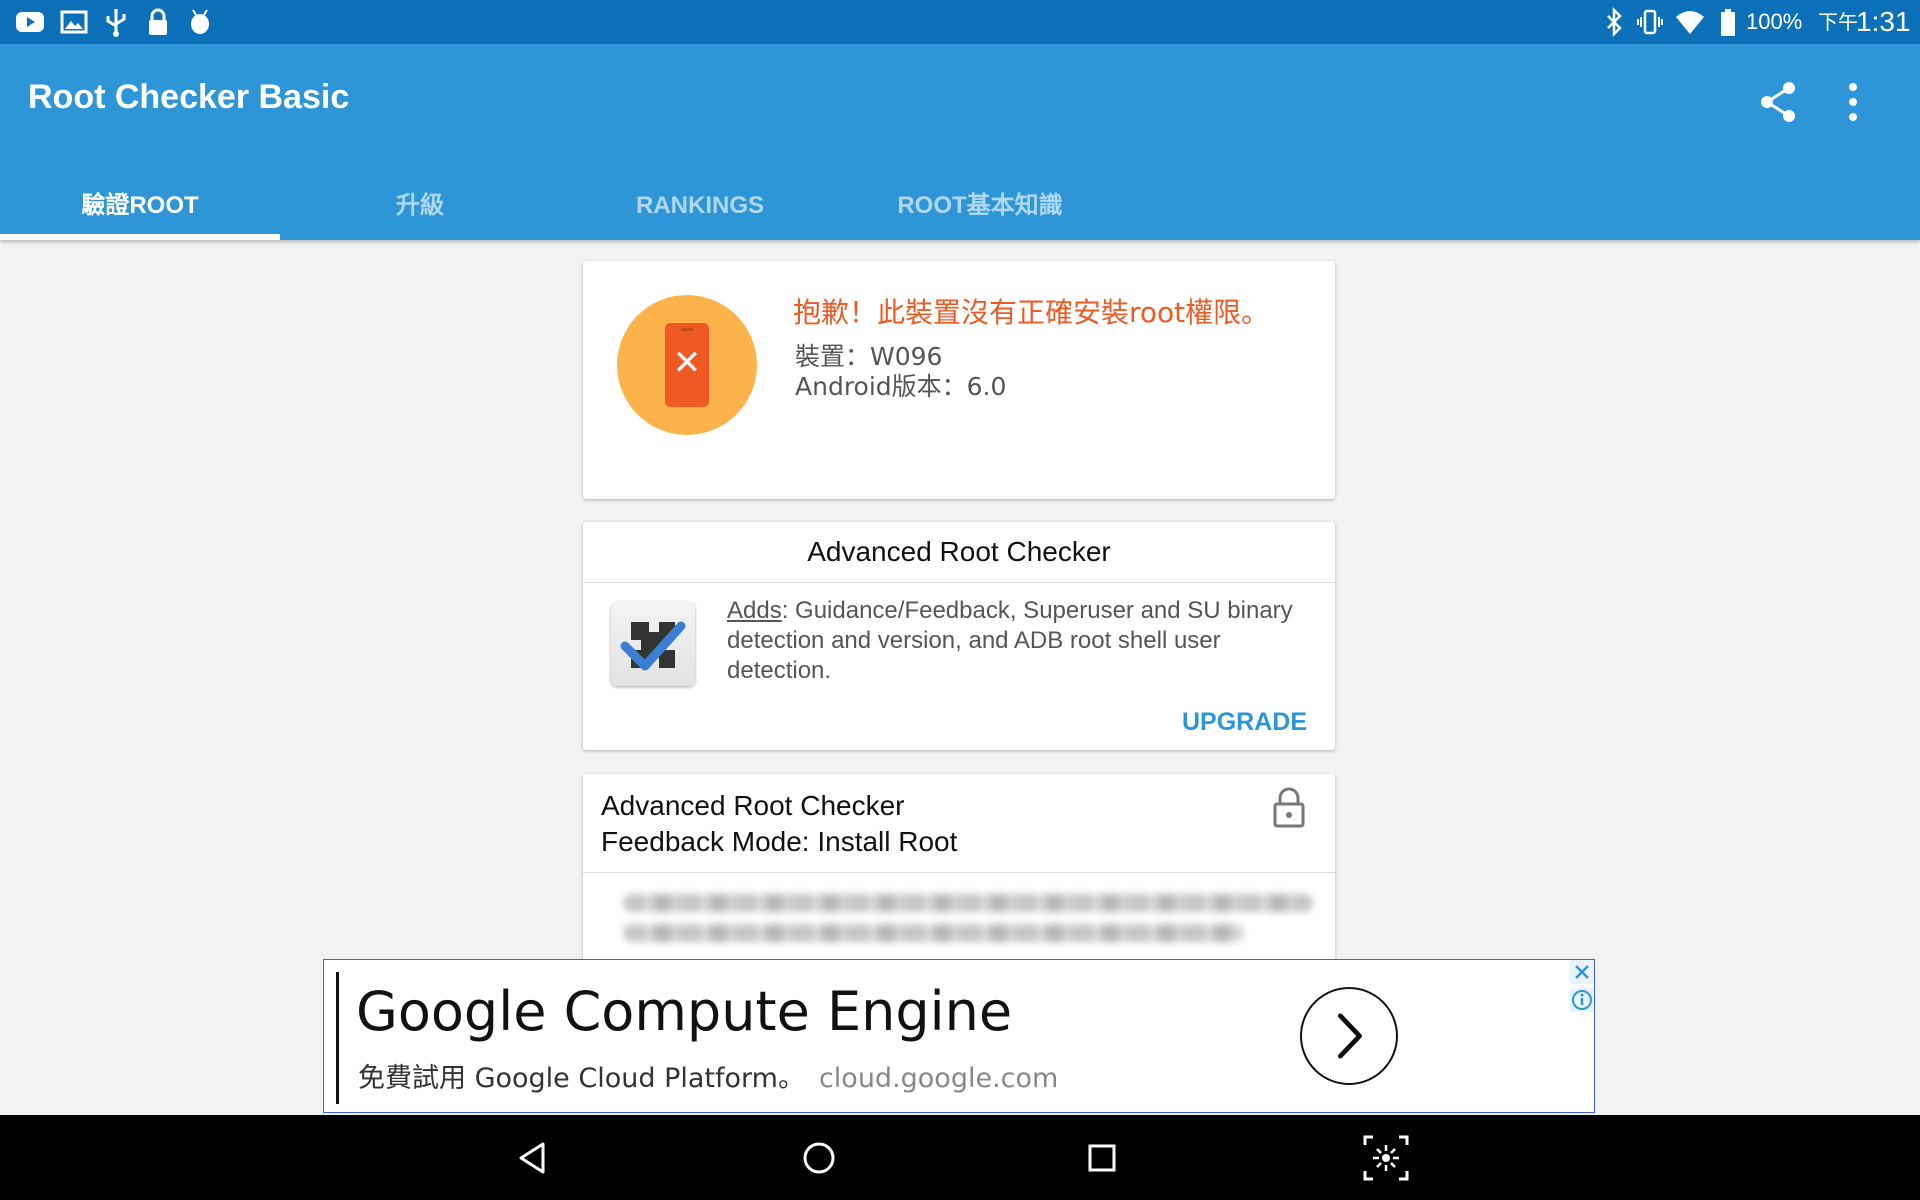 The image size is (1920, 1200). What do you see at coordinates (1779, 102) in the screenshot?
I see `share-icon` at bounding box center [1779, 102].